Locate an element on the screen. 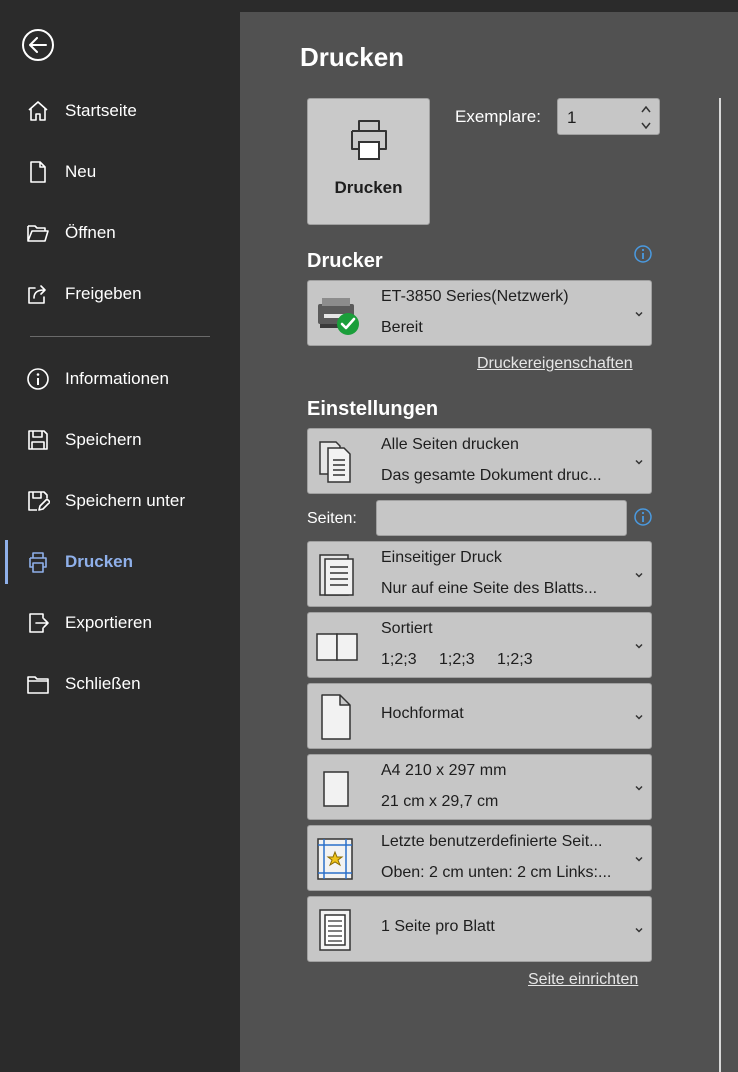 The width and height of the screenshot is (738, 1072). chevron-up-icon is located at coordinates (646, 108).